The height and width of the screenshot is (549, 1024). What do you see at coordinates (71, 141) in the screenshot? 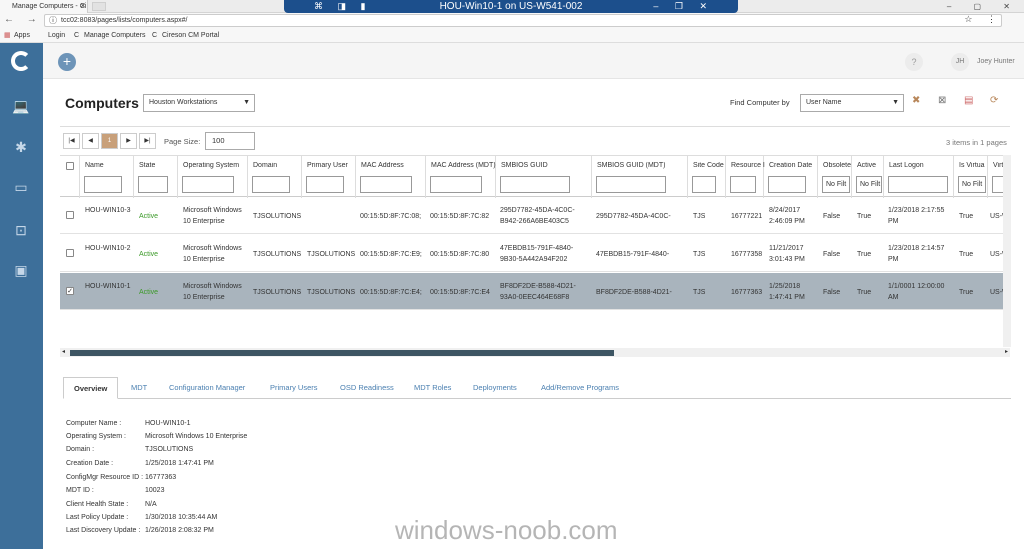
I see `first-page-button: |◀` at bounding box center [71, 141].